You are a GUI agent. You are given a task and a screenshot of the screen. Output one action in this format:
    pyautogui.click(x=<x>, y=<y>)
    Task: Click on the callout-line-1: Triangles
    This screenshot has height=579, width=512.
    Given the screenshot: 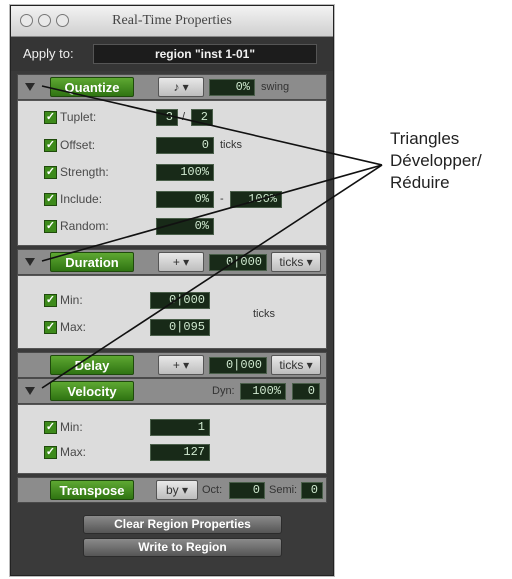 What is the action you would take?
    pyautogui.click(x=425, y=138)
    